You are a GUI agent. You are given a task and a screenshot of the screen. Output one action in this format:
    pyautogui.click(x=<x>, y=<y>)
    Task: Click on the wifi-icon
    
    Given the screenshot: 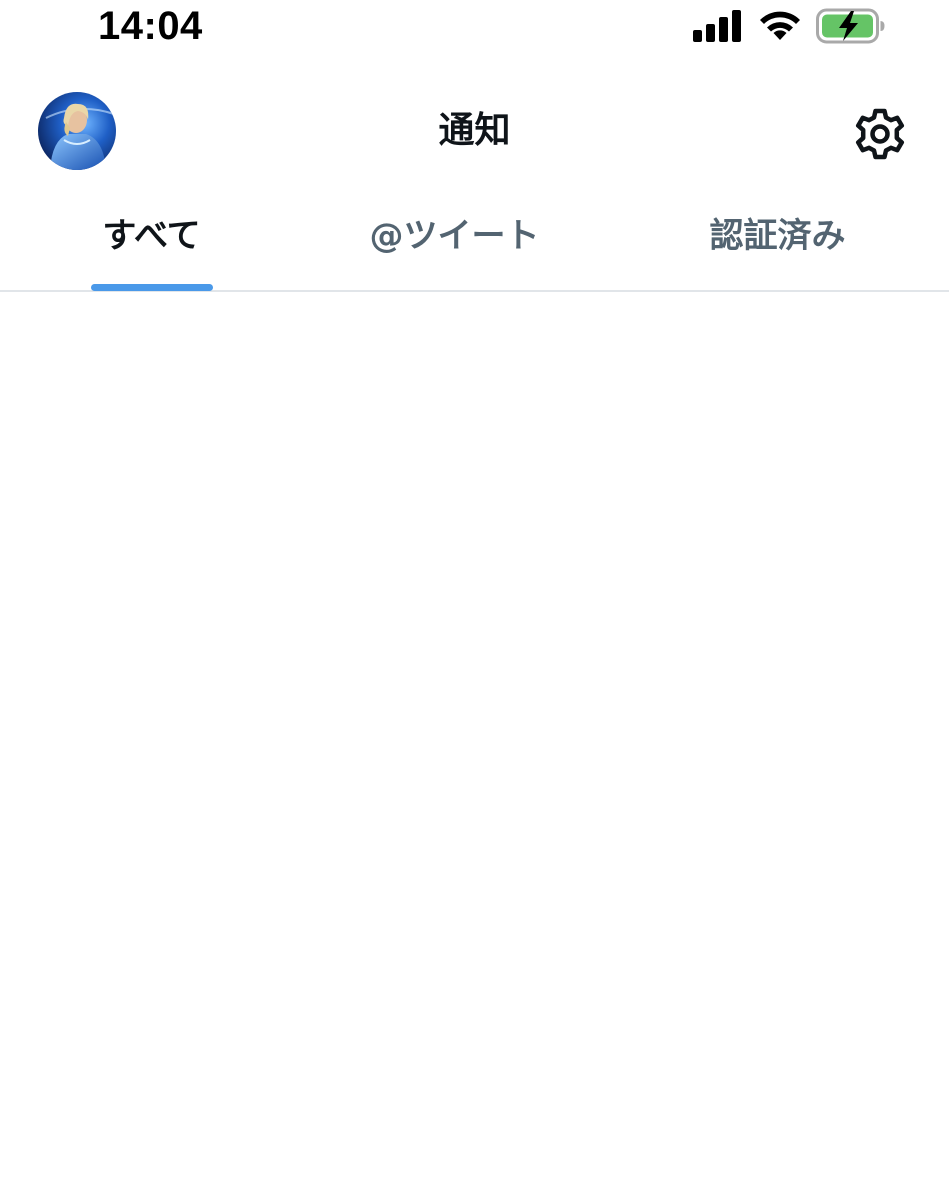 What is the action you would take?
    pyautogui.click(x=780, y=25)
    